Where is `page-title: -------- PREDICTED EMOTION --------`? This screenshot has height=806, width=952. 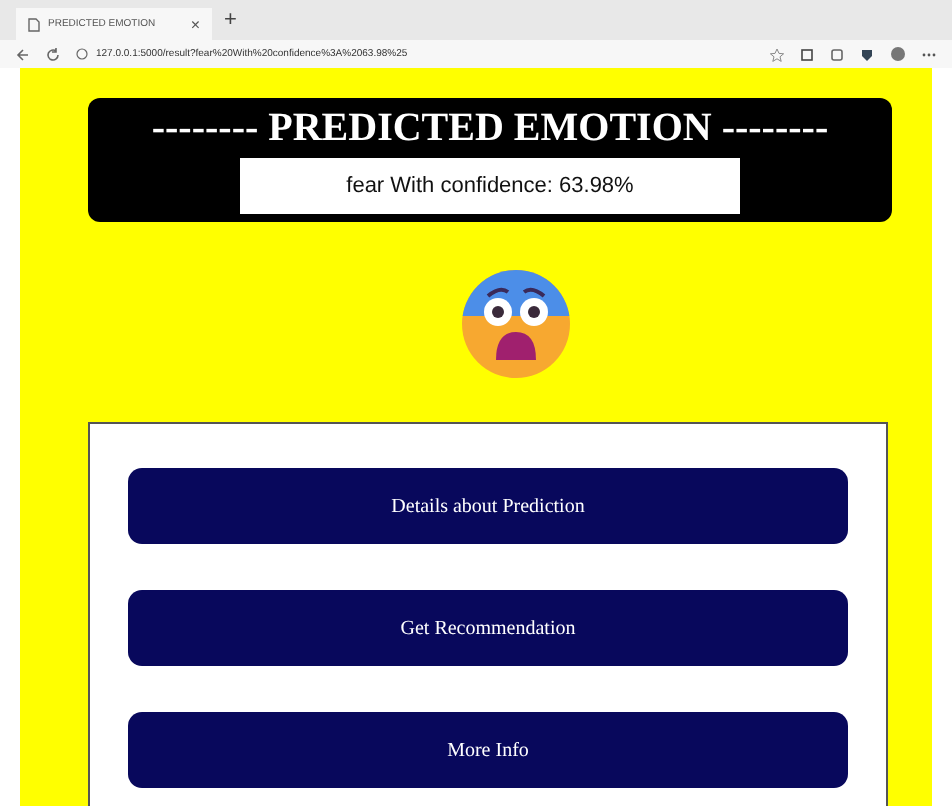 page-title: -------- PREDICTED EMOTION -------- is located at coordinates (490, 128).